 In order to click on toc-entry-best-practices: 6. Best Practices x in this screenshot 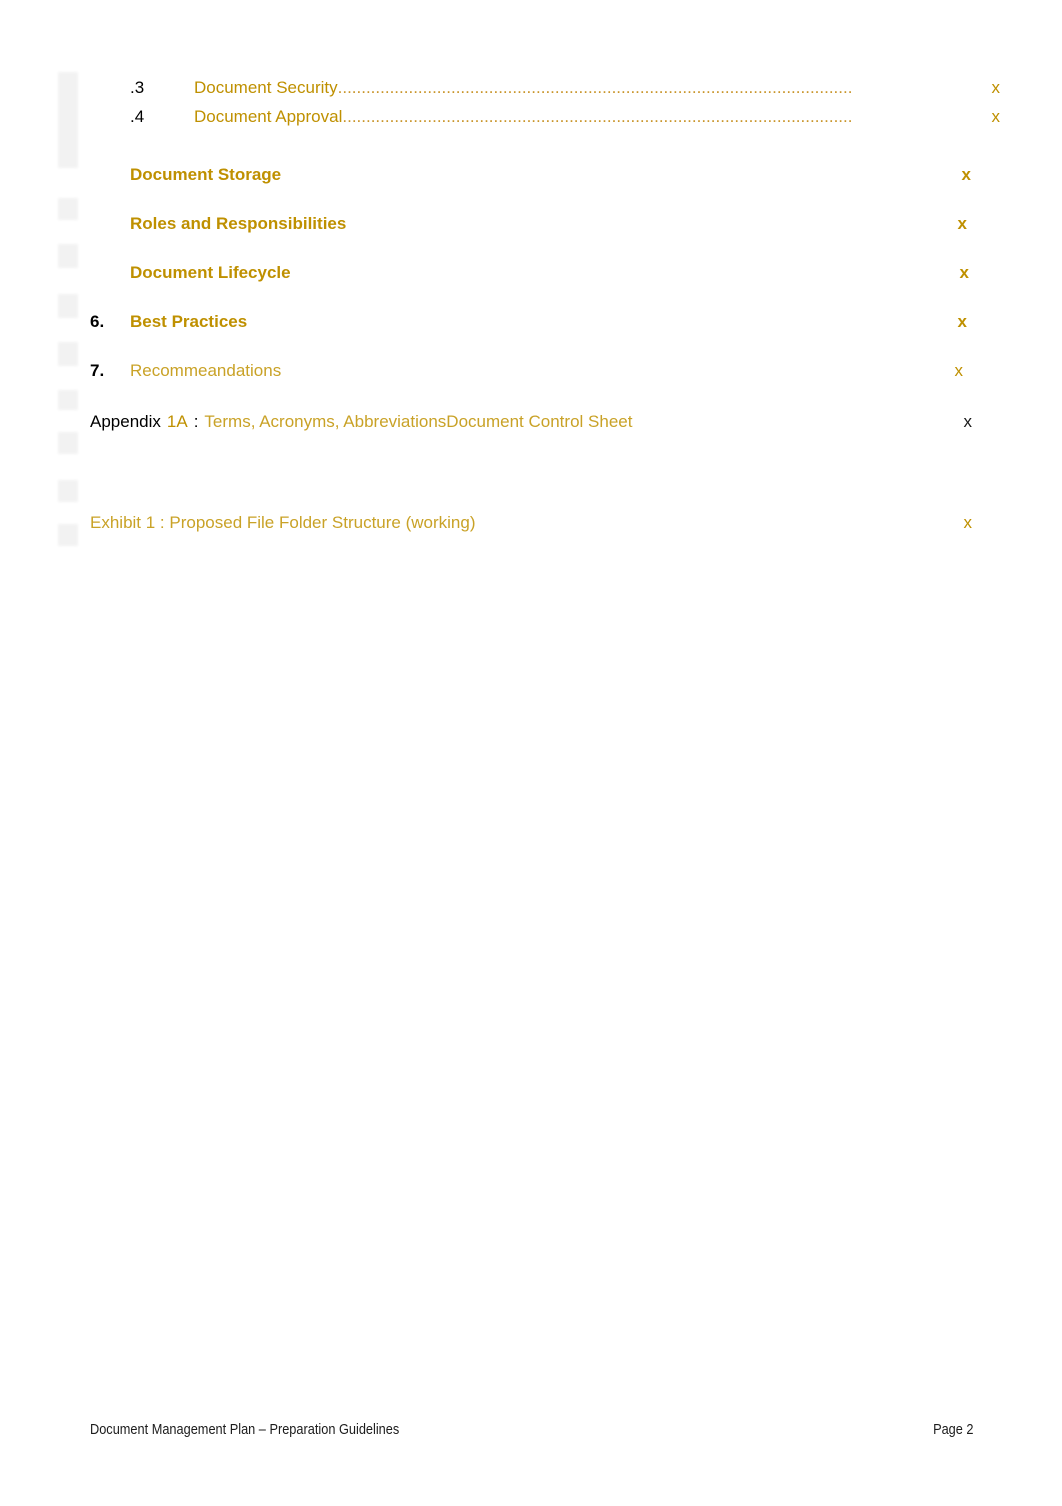, I will do `click(531, 316)`.